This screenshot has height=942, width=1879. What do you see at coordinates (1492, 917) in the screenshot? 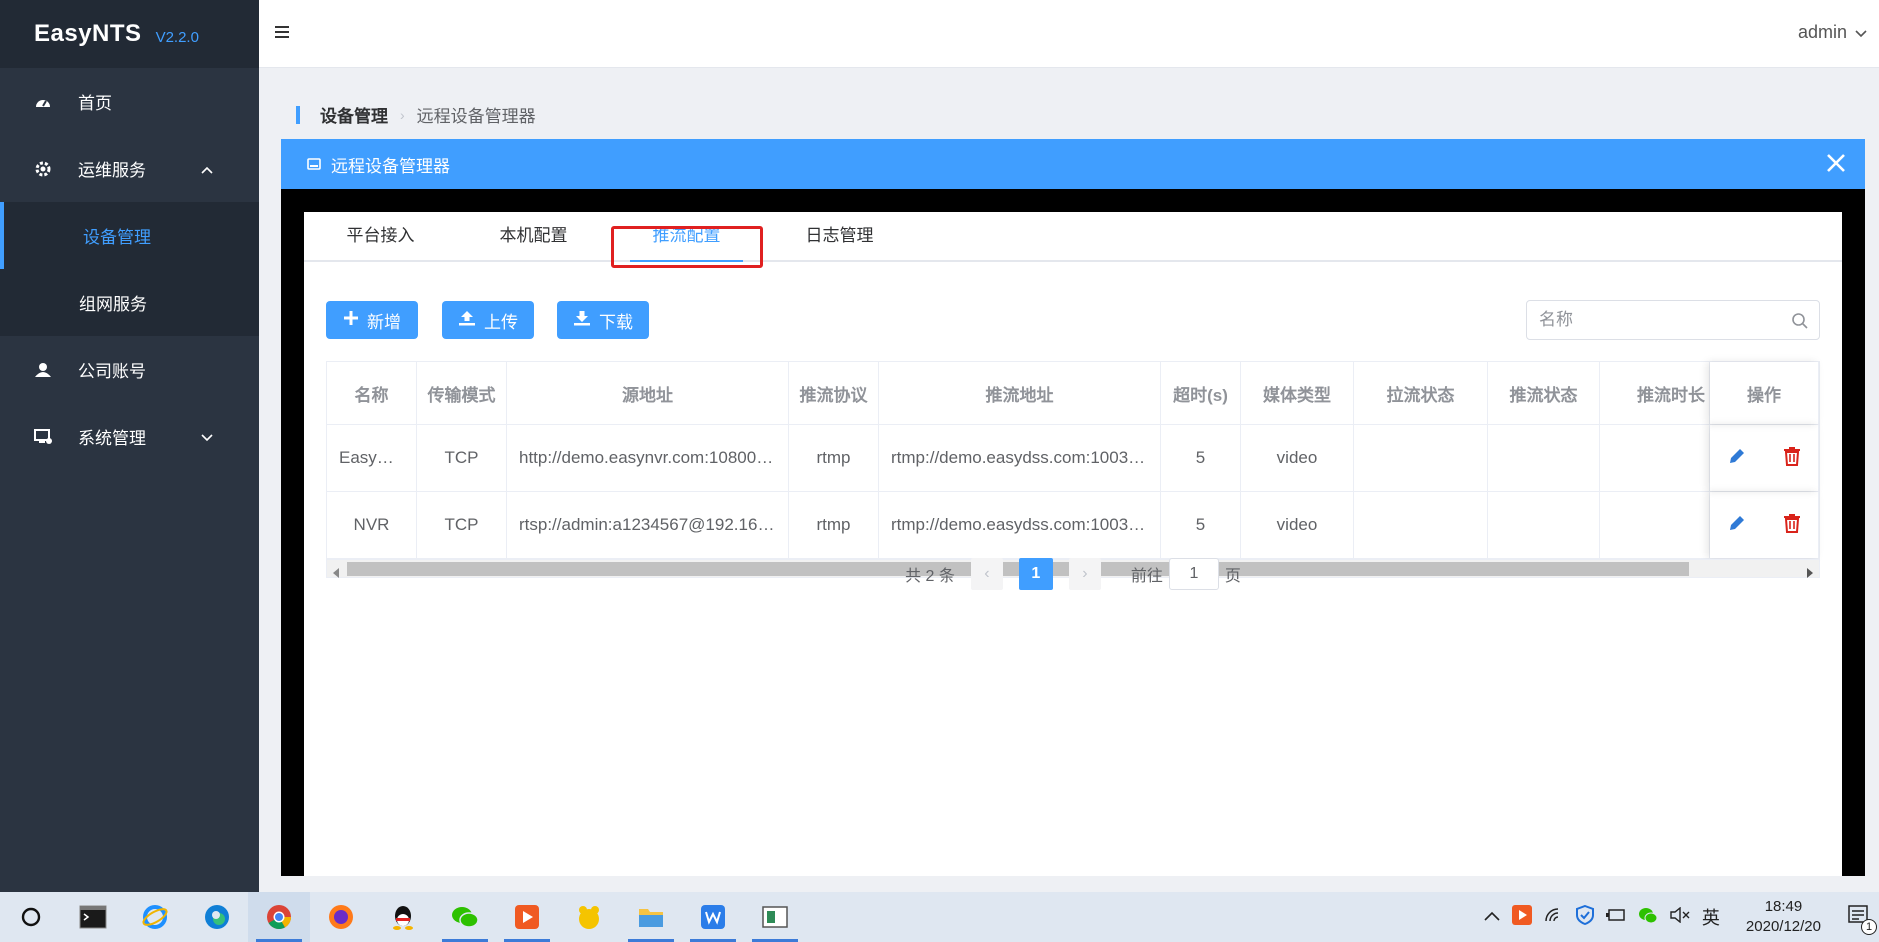
I see `chevron-up-icon` at bounding box center [1492, 917].